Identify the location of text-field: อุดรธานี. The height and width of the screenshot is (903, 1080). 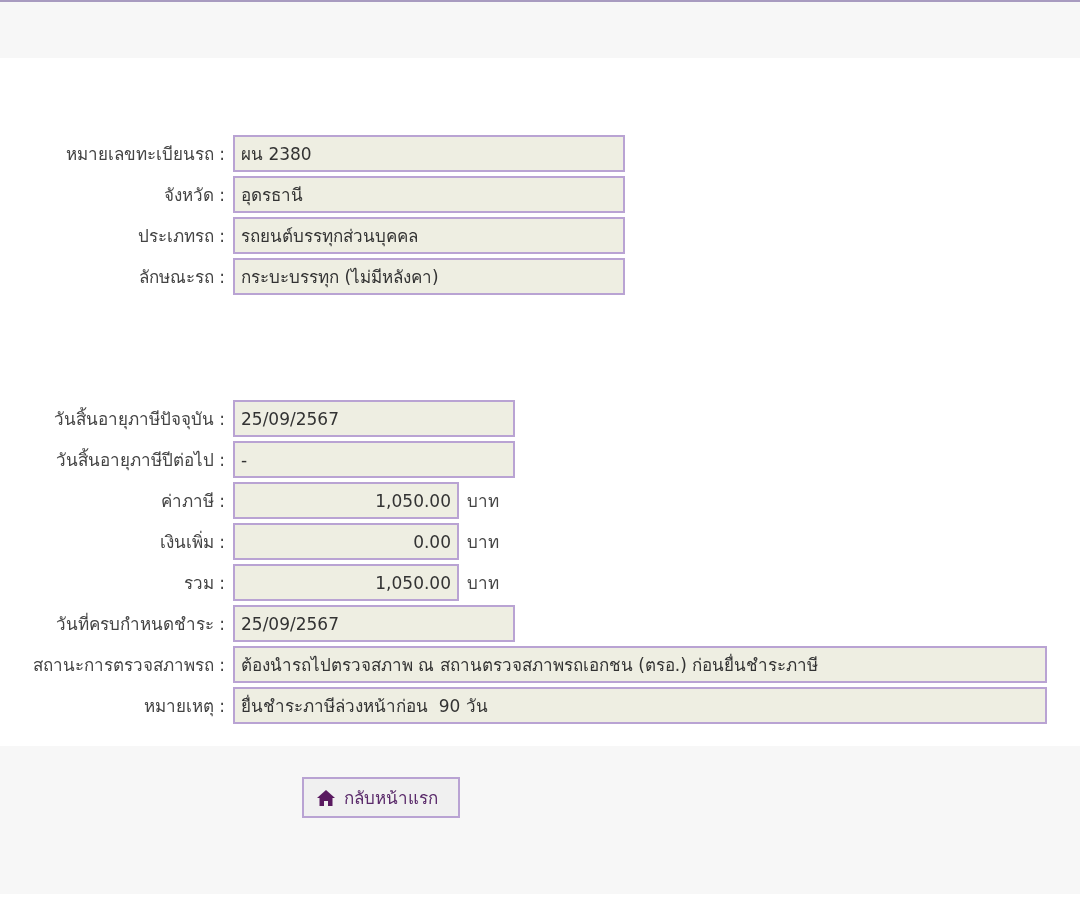
(429, 194).